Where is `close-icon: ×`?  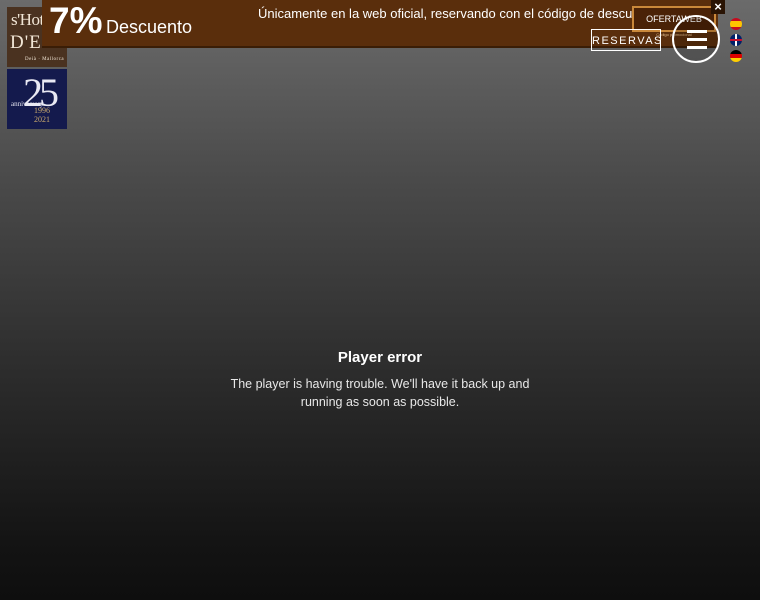
close-icon: × is located at coordinates (718, 7).